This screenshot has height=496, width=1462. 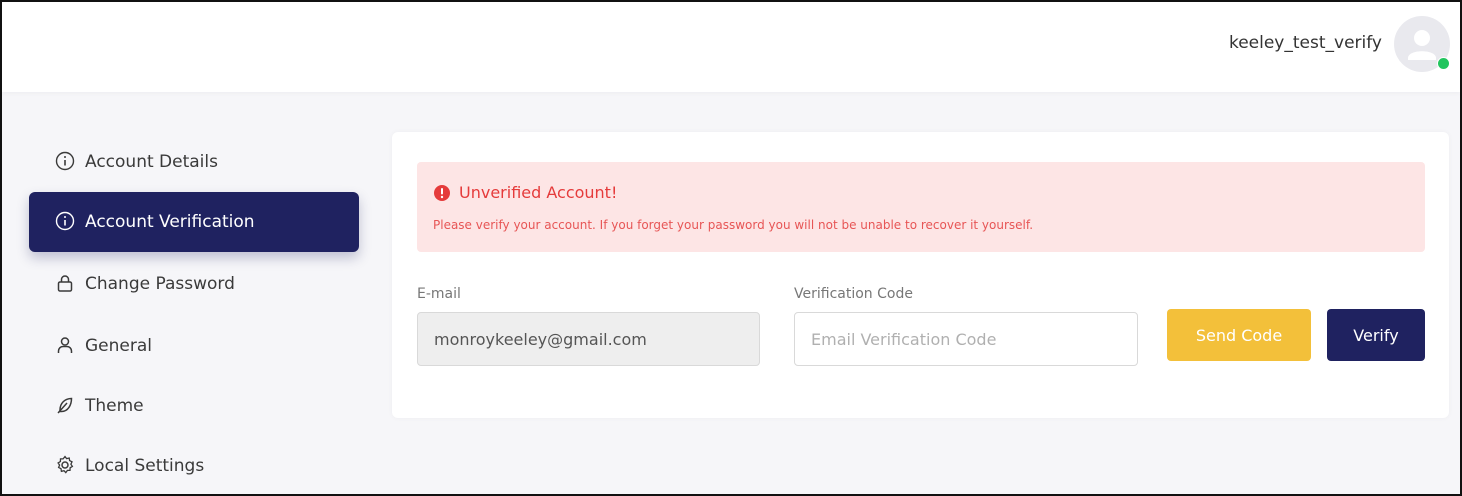 What do you see at coordinates (151, 162) in the screenshot?
I see `sidebar-item-label: Account Details` at bounding box center [151, 162].